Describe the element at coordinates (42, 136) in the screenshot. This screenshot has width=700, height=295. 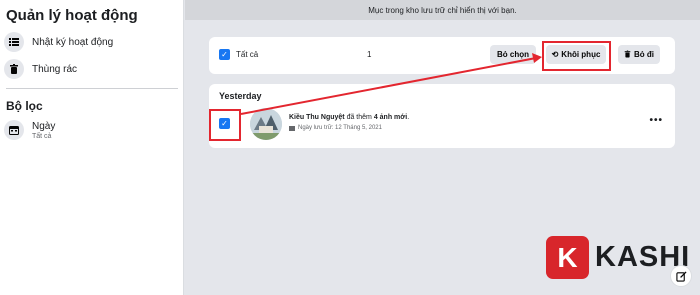
I see `filter-value: Tất cả` at that location.